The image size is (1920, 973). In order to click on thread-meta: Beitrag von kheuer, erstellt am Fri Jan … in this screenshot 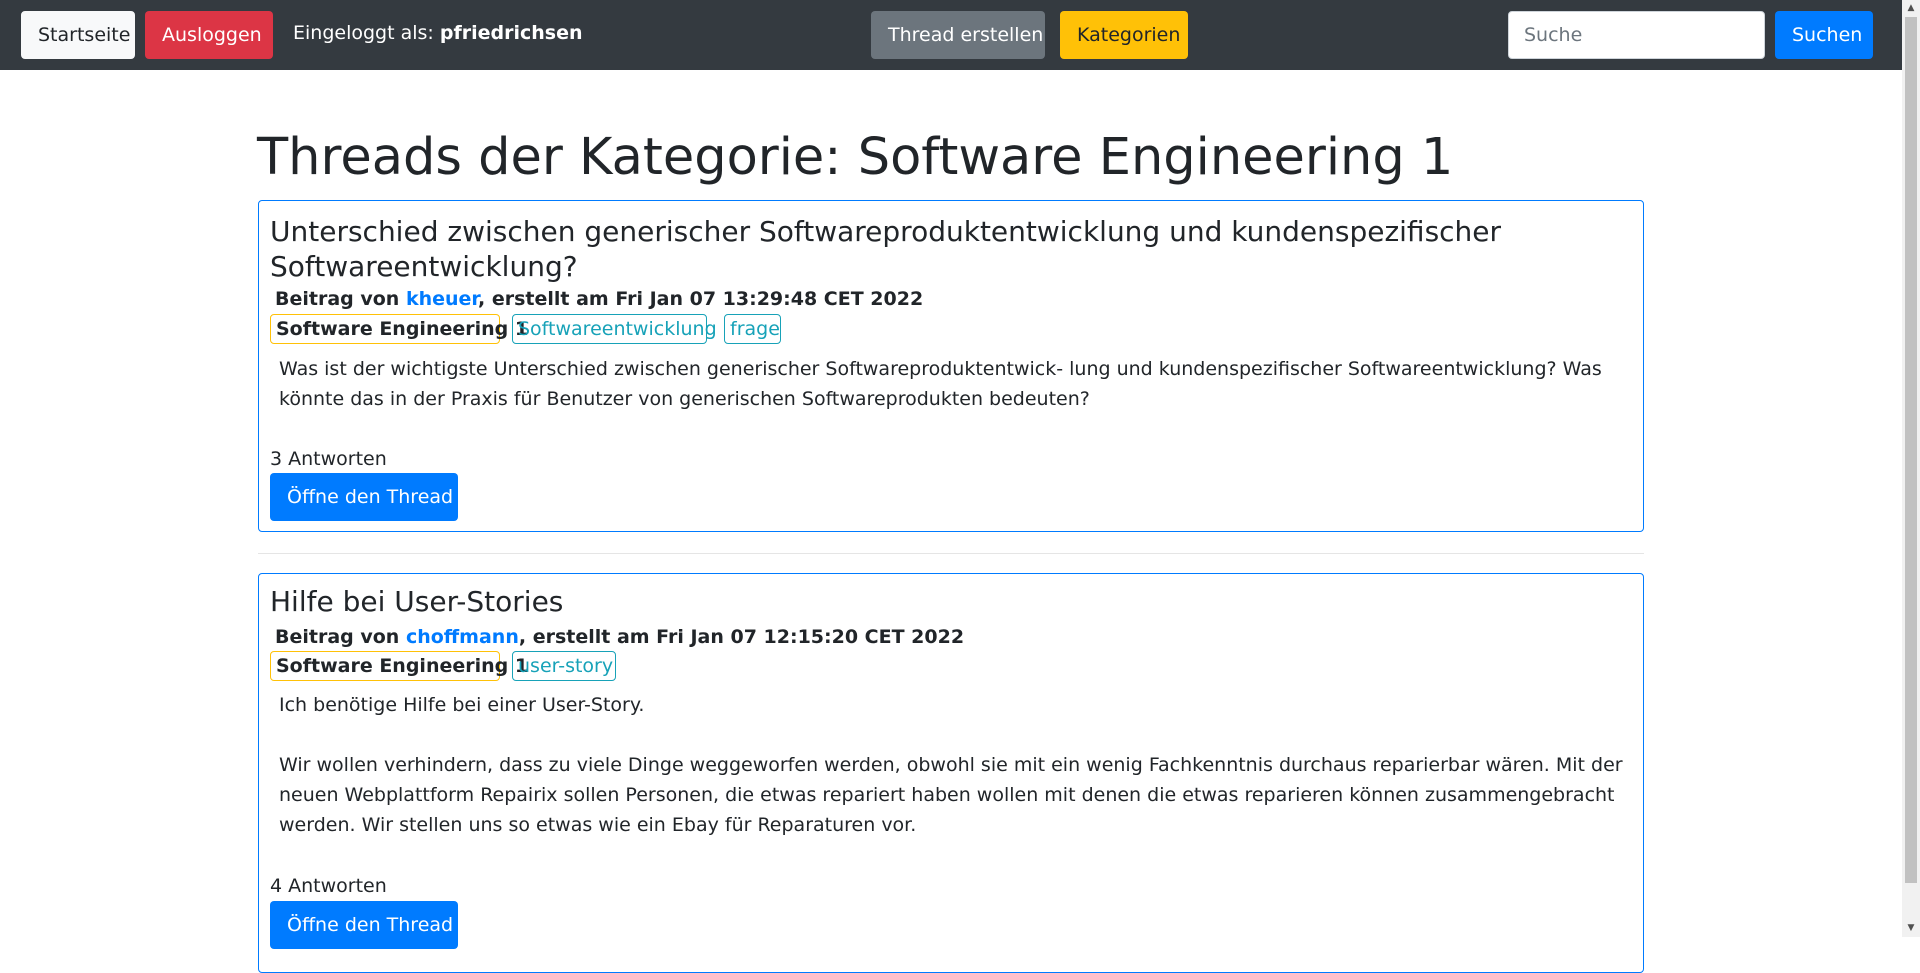, I will do `click(599, 299)`.